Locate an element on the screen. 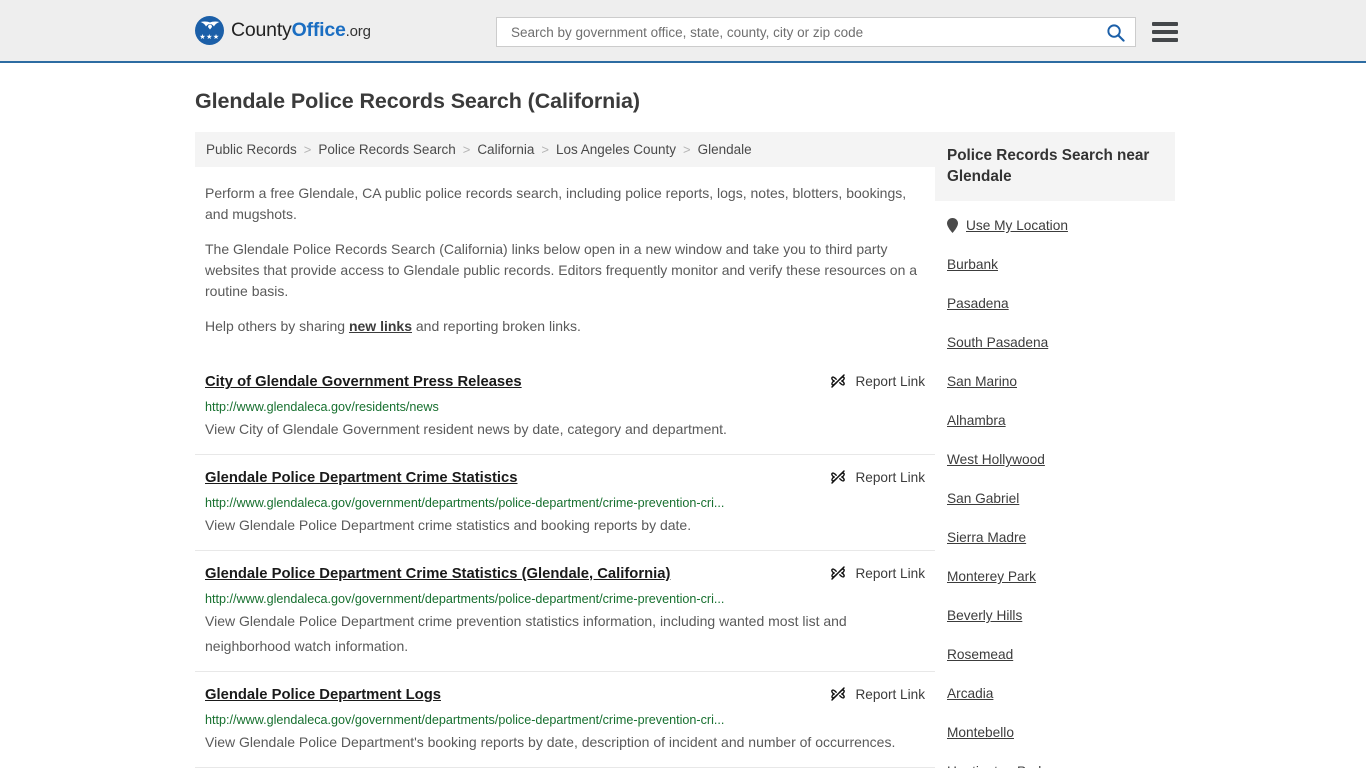 This screenshot has height=768, width=1366. map-pin-icon is located at coordinates (952, 225).